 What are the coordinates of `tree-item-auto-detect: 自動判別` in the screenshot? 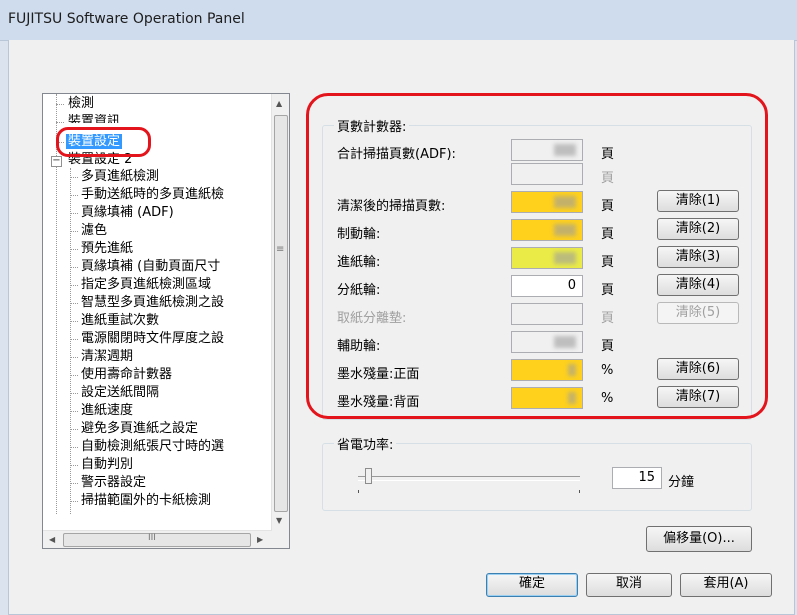 It's located at (107, 464).